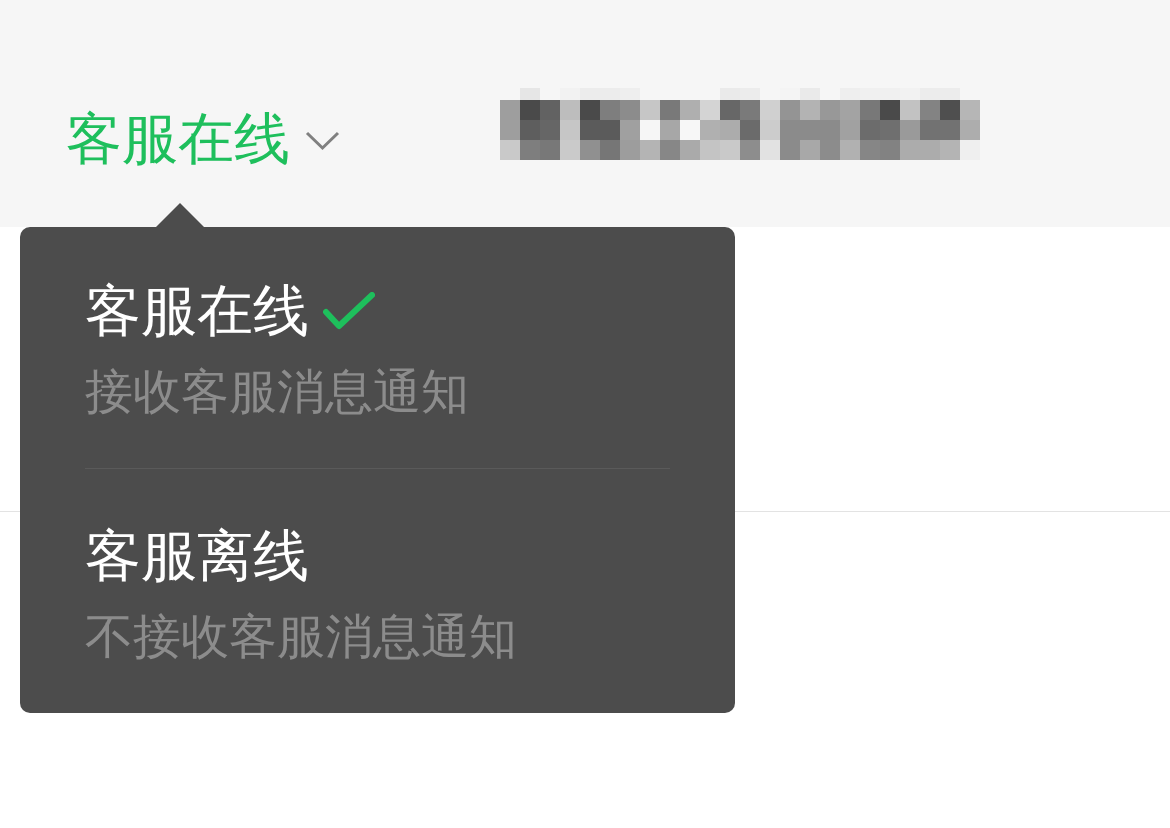  What do you see at coordinates (301, 636) in the screenshot?
I see `option-description: 不接收客服消息通知` at bounding box center [301, 636].